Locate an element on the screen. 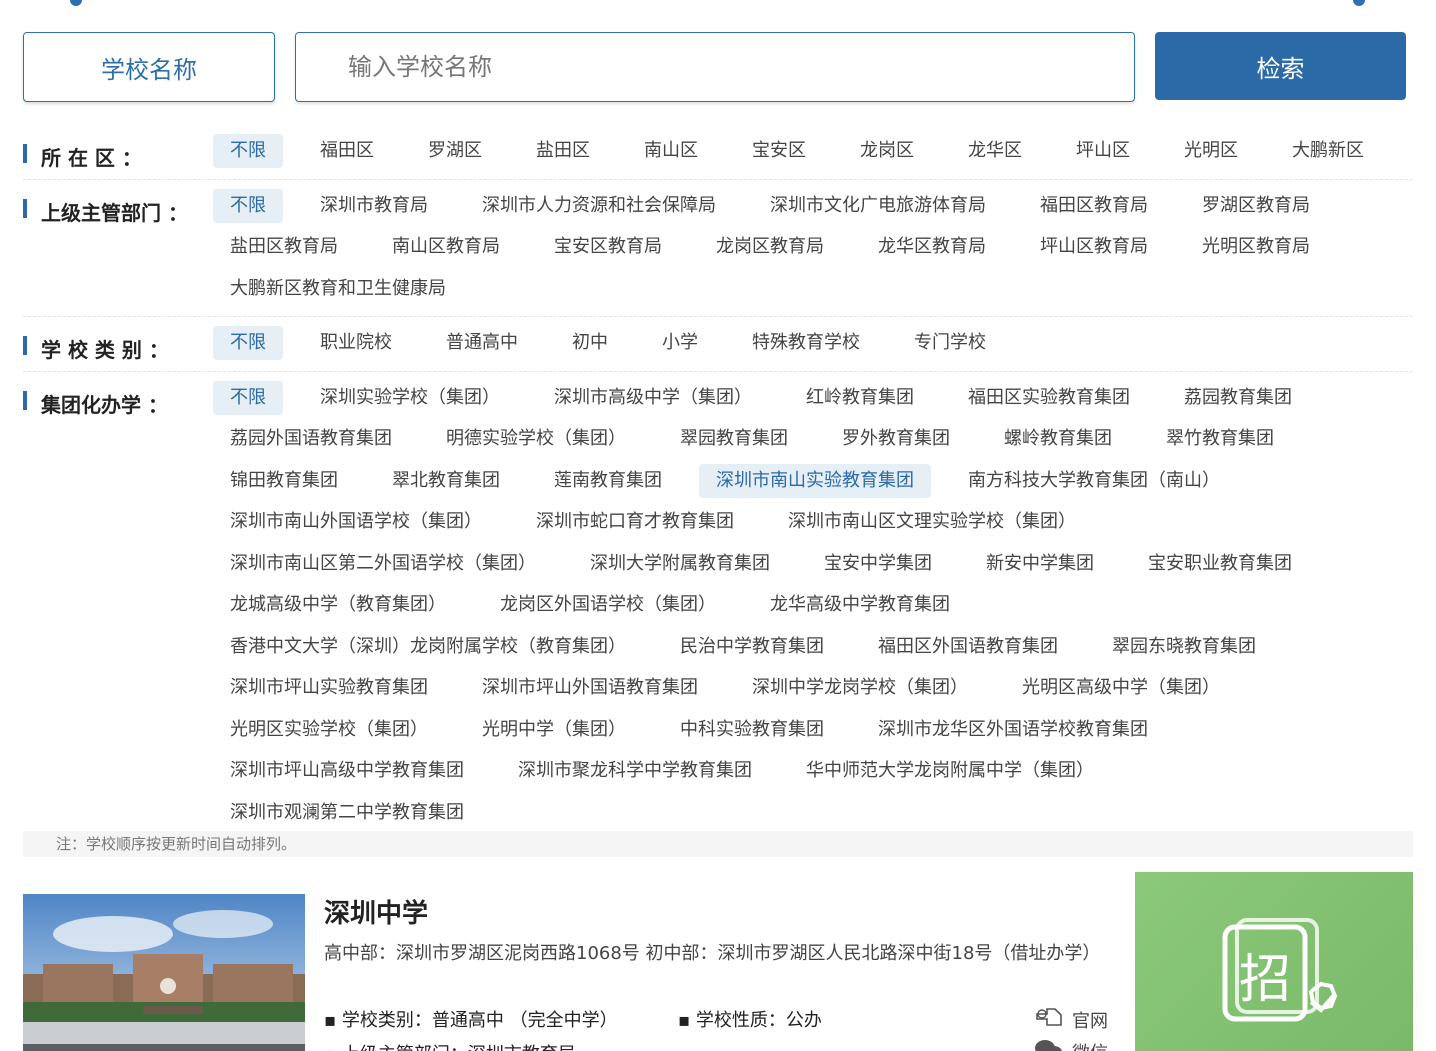 This screenshot has height=1051, width=1436. filter-option: 光明区 is located at coordinates (1211, 151).